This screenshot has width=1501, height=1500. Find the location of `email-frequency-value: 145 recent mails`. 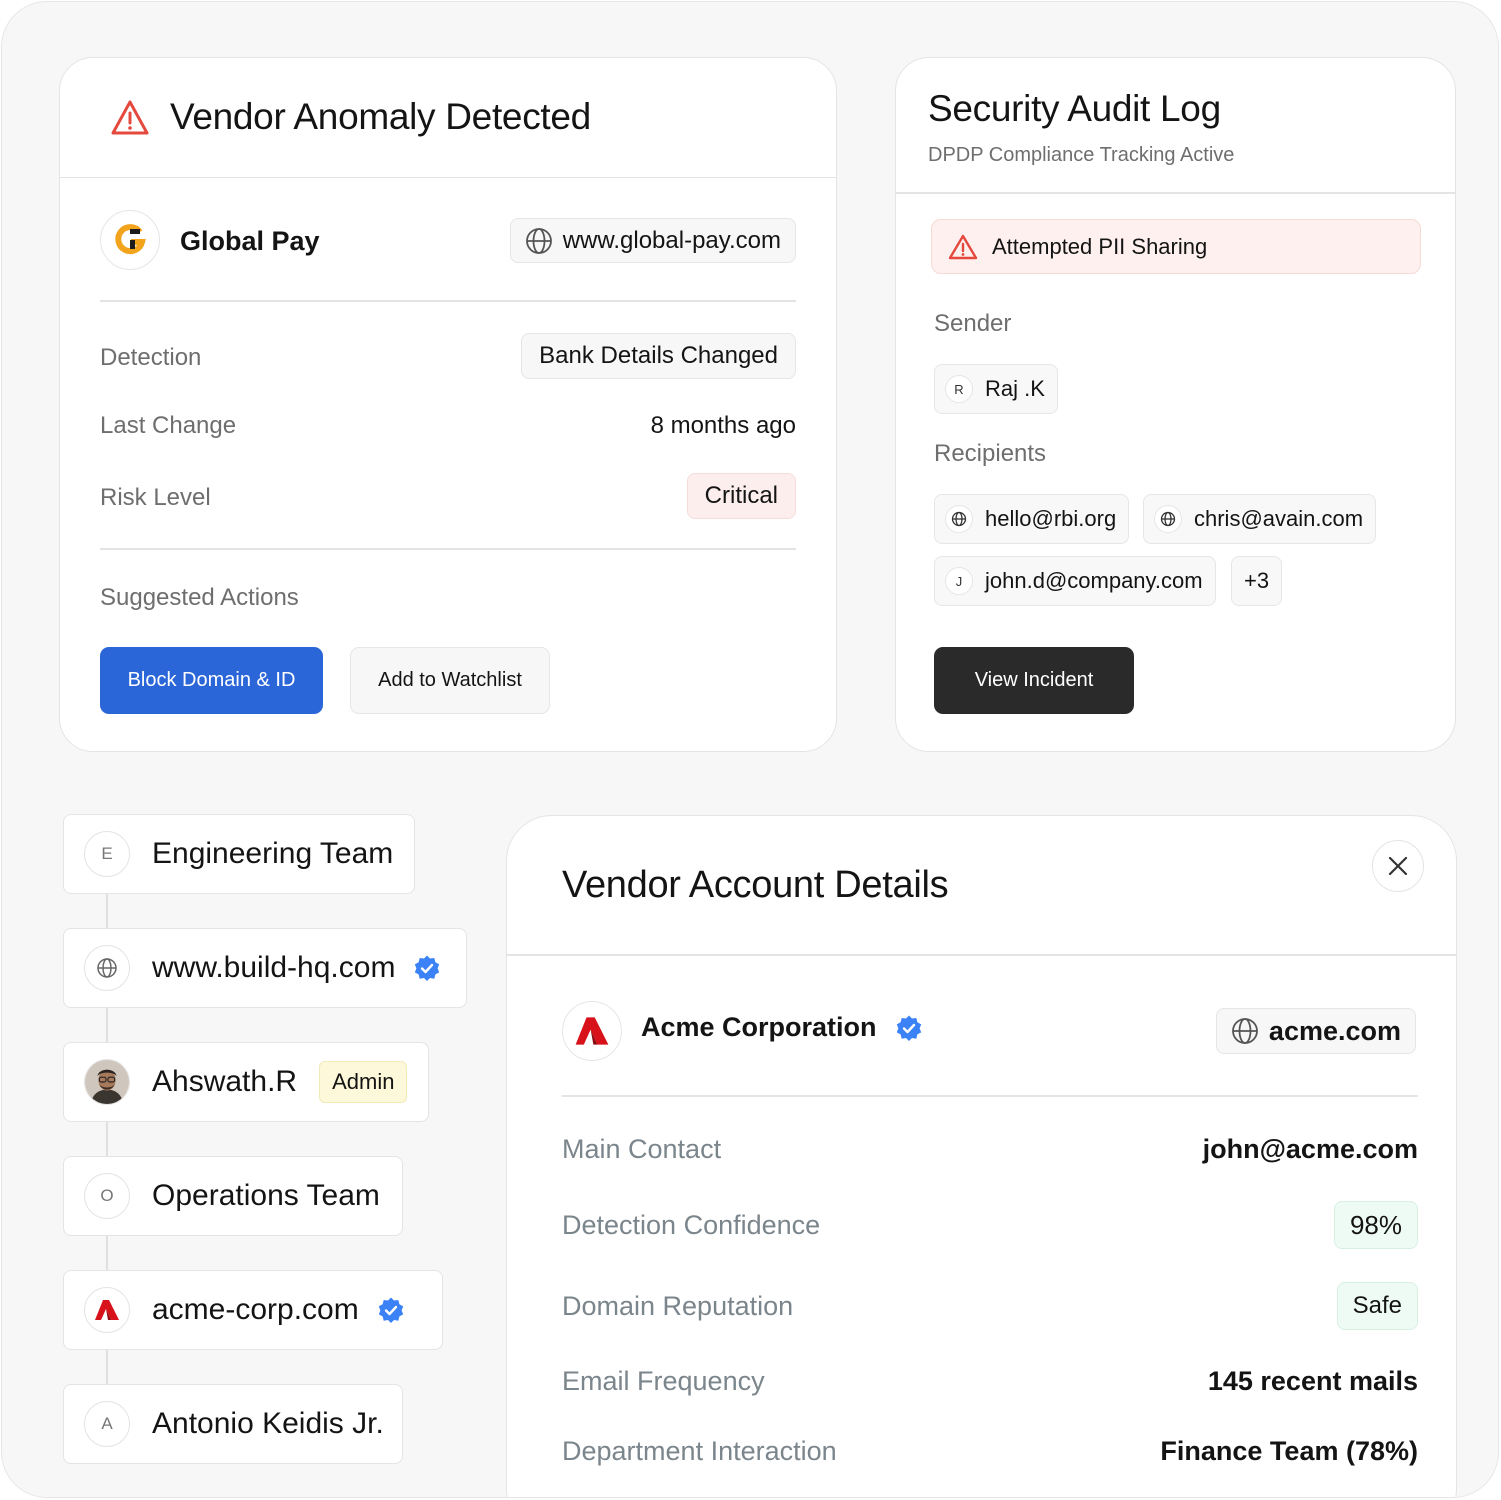

email-frequency-value: 145 recent mails is located at coordinates (1312, 1381).